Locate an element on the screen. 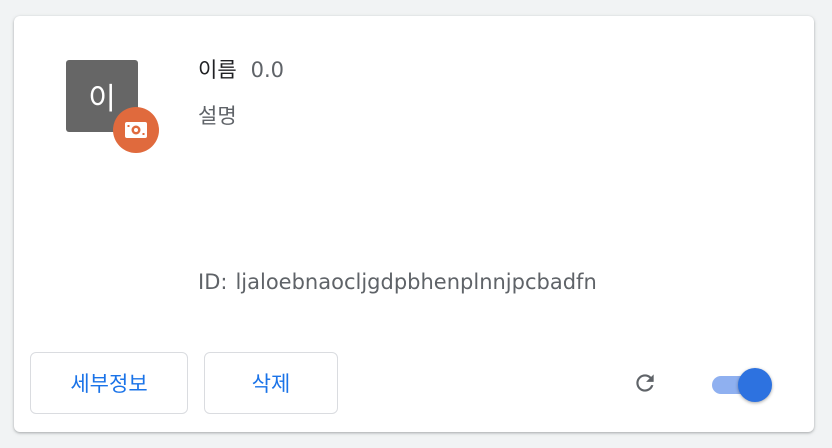 The width and height of the screenshot is (832, 448). reload-button is located at coordinates (645, 385).